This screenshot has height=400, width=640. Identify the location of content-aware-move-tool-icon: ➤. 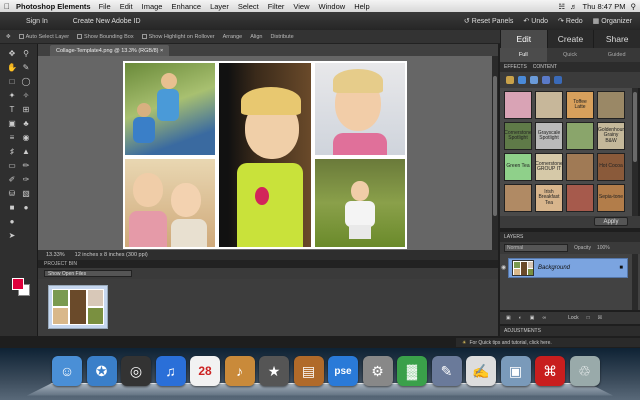
(12, 235).